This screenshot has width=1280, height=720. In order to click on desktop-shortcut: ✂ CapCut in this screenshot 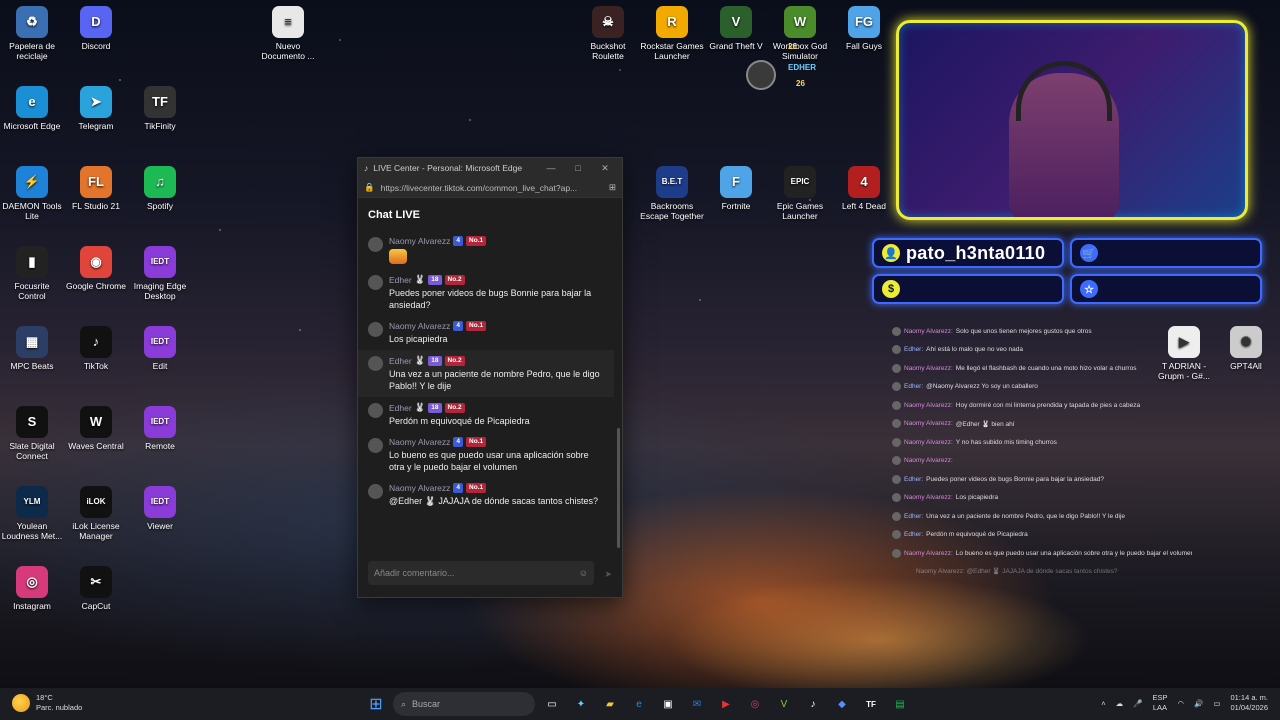, I will do `click(96, 588)`.